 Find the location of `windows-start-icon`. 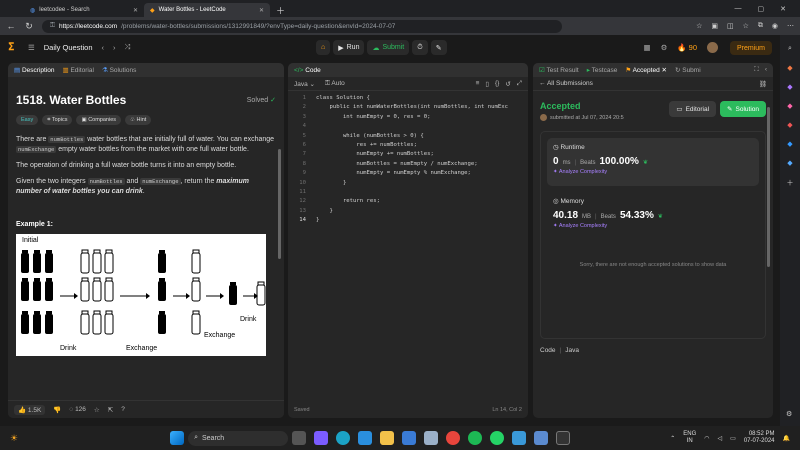

windows-start-icon is located at coordinates (177, 438).